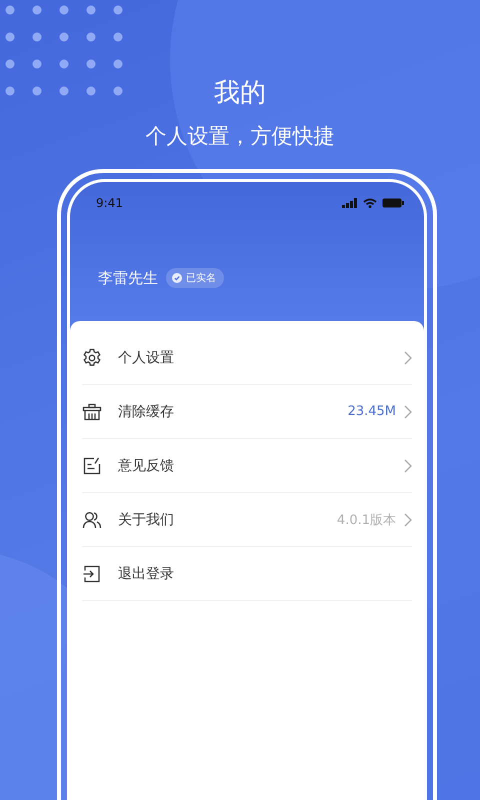 The width and height of the screenshot is (480, 800). Describe the element at coordinates (146, 357) in the screenshot. I see `menu-label: 个人设置` at that location.